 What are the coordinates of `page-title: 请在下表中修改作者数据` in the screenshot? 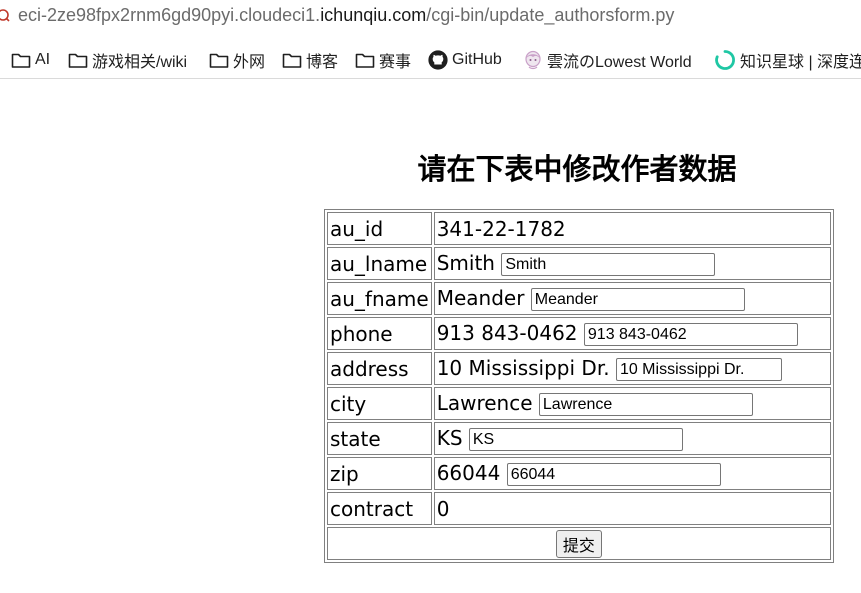 It's located at (577, 169).